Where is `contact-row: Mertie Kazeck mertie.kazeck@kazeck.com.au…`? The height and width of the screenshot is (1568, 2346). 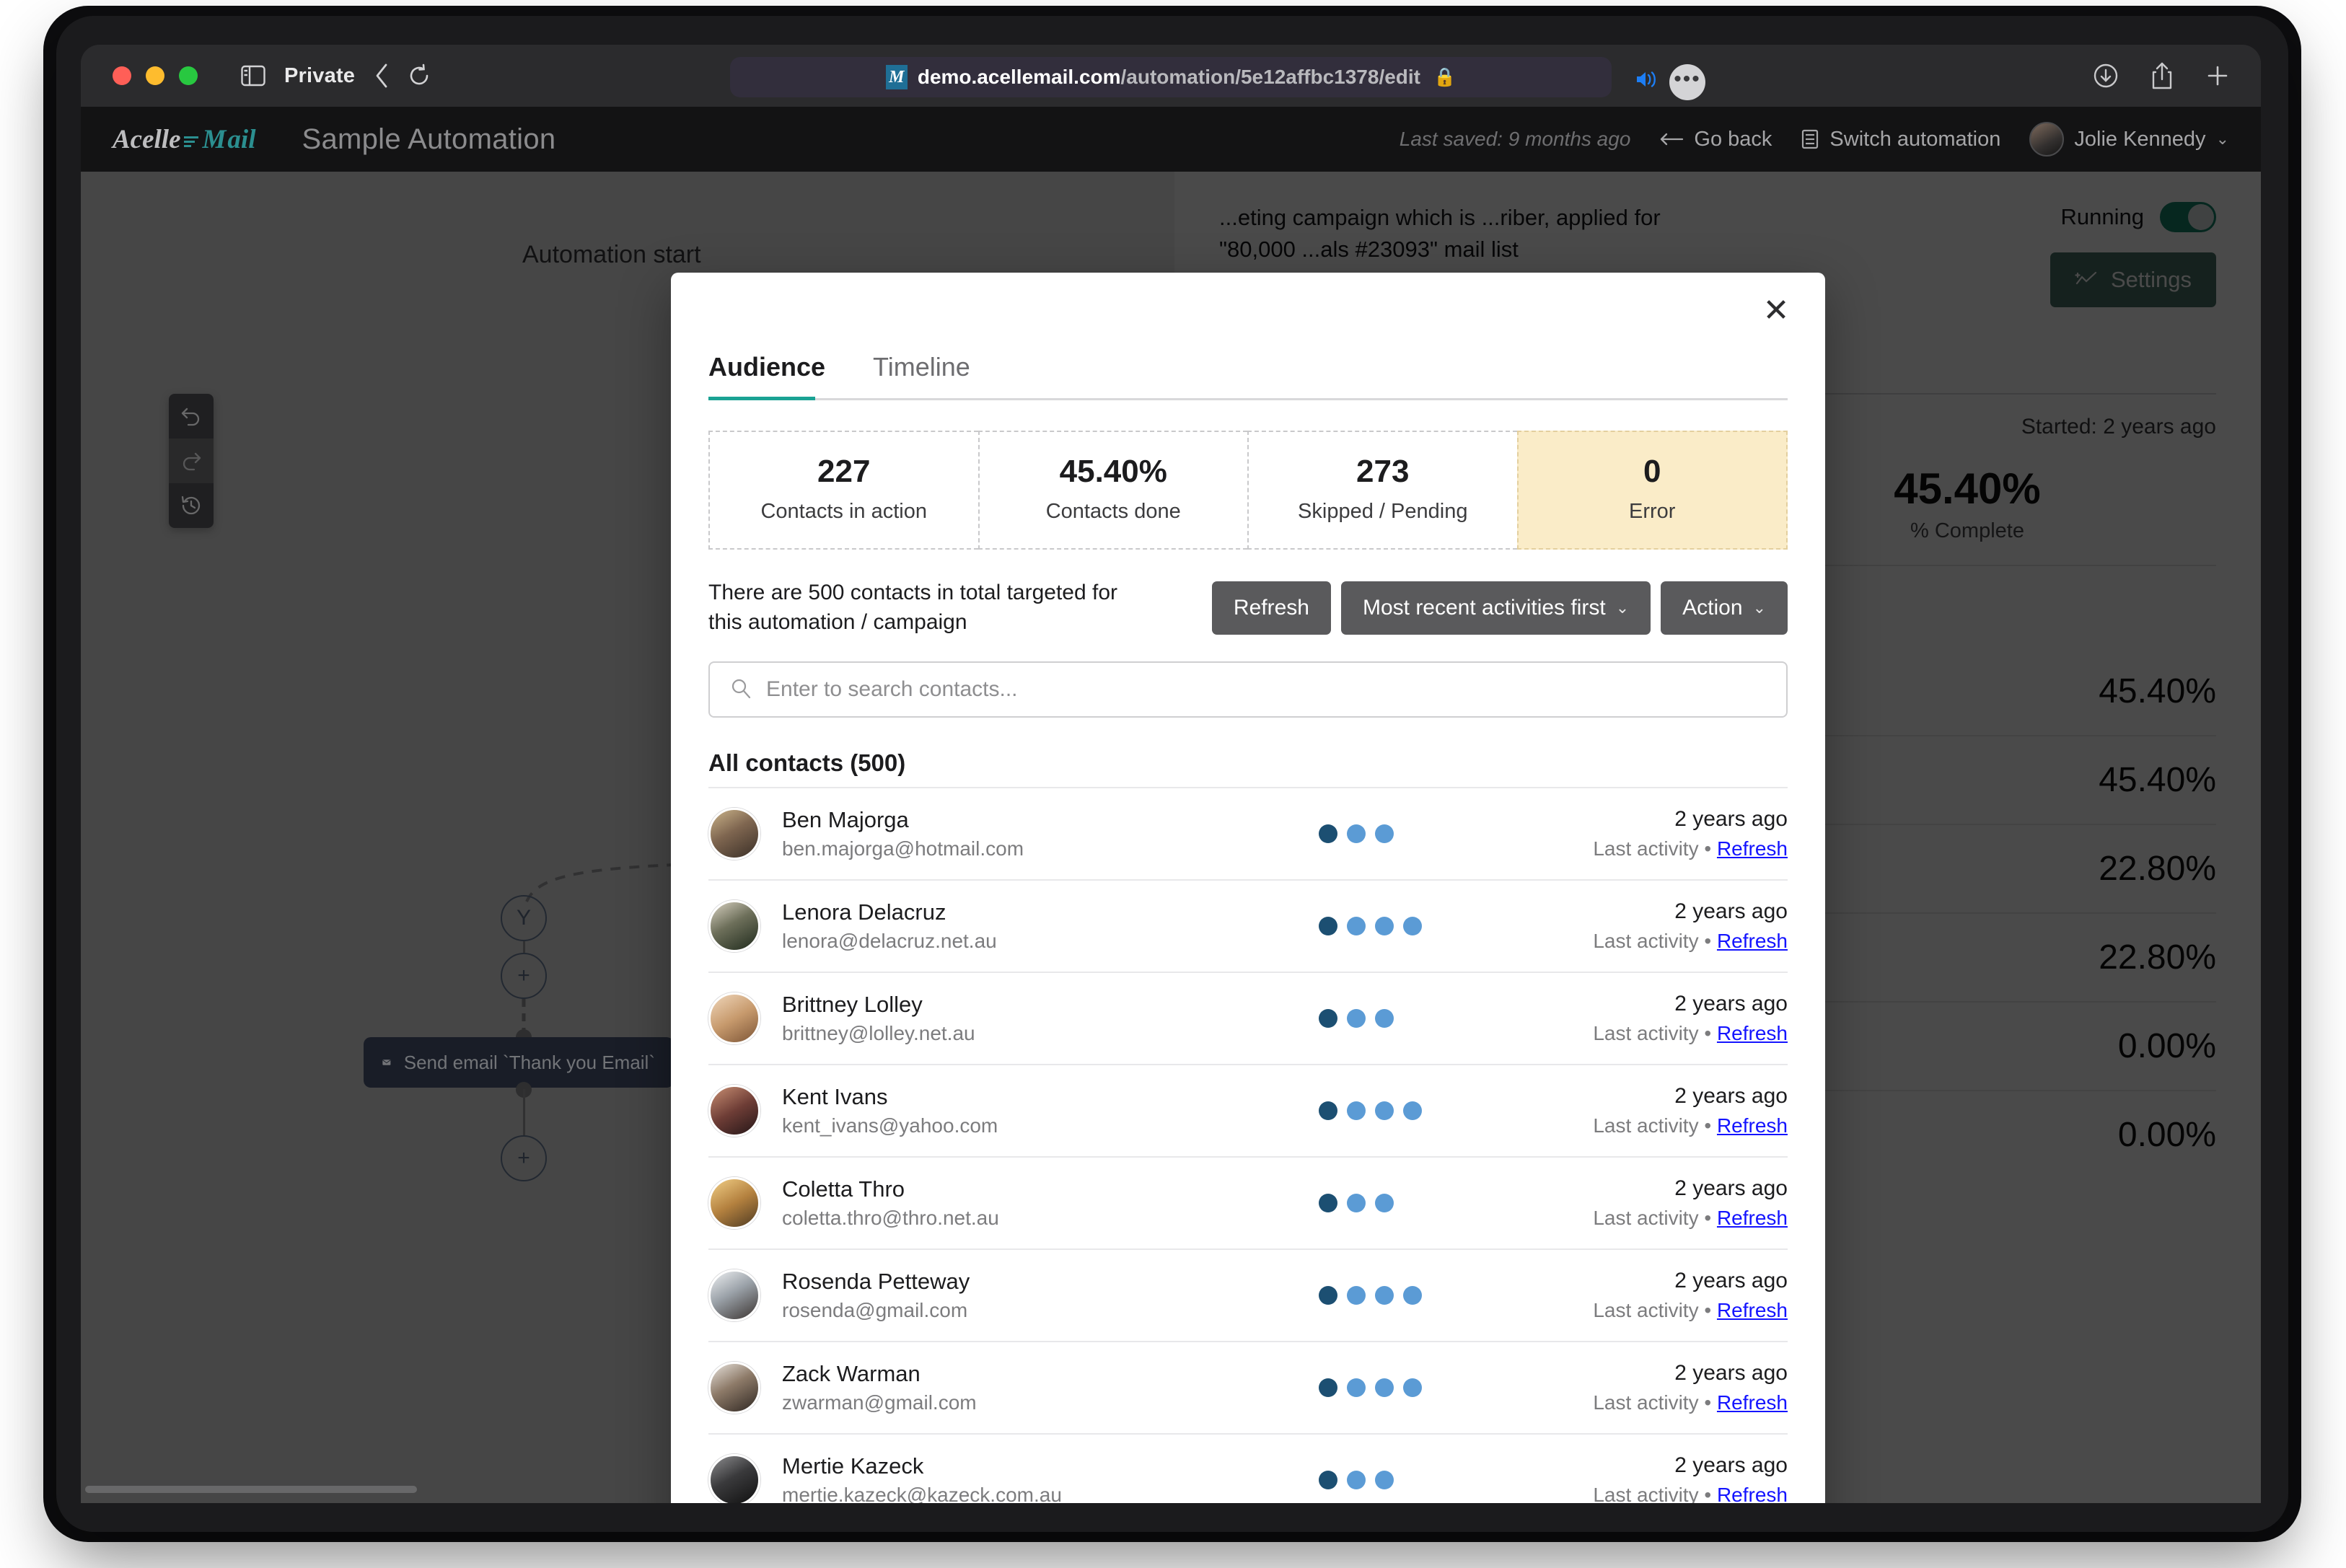
contact-row: Mertie Kazeck mertie.kazeck@kazeck.com.au… is located at coordinates (1248, 1468).